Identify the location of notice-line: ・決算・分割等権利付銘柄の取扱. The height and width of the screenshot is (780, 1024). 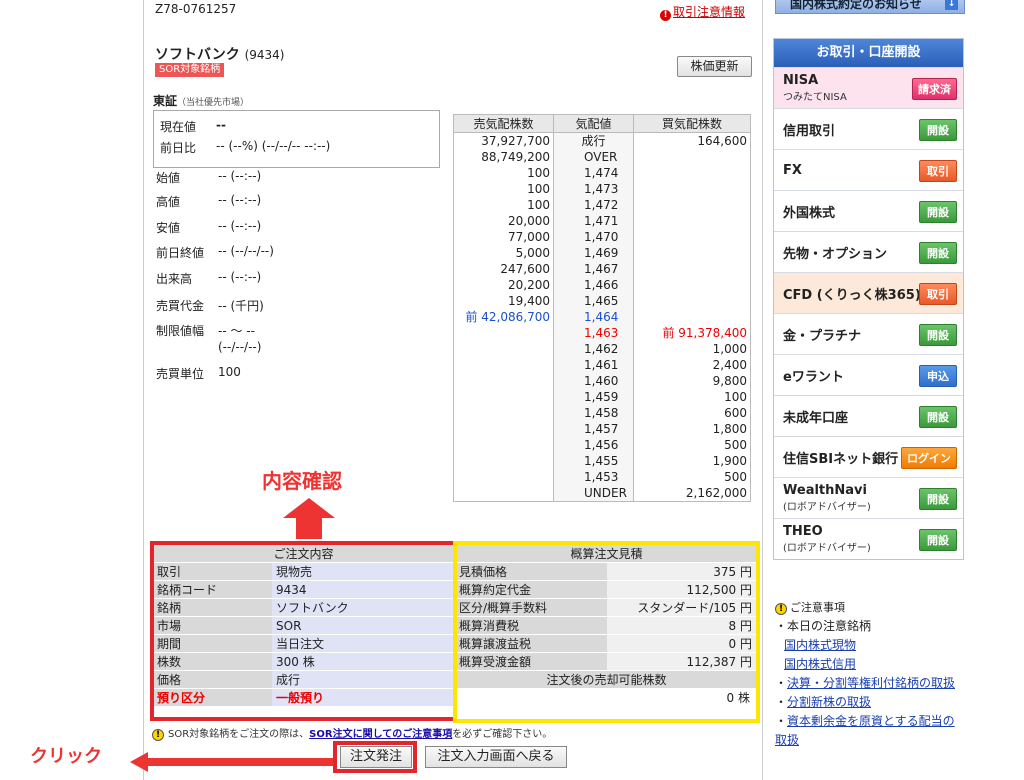
(870, 683).